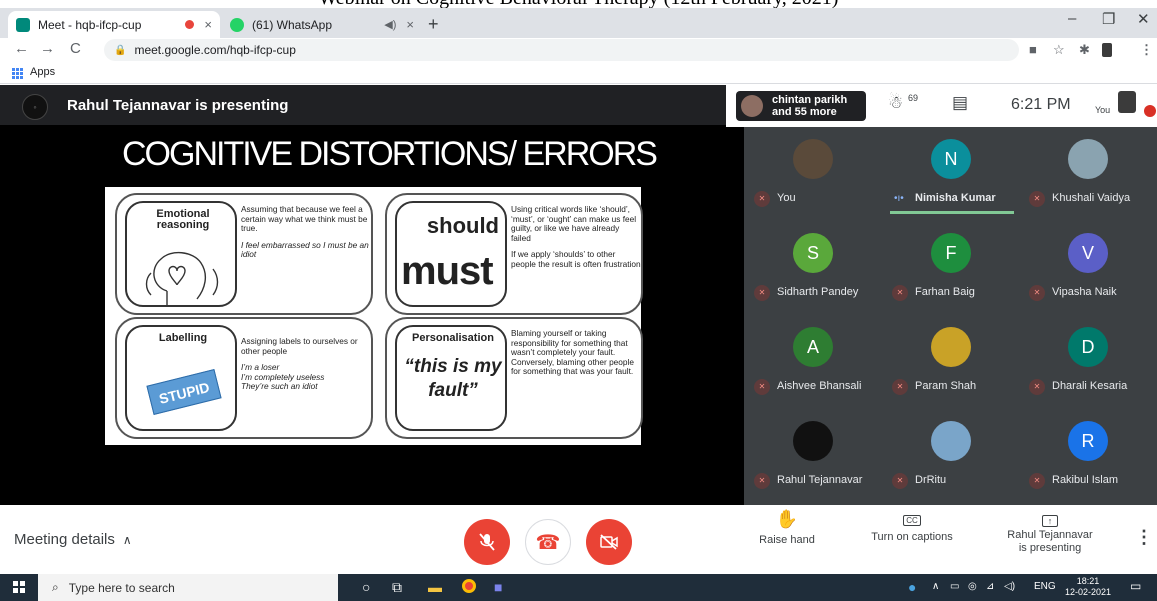 This screenshot has width=1157, height=601. Describe the element at coordinates (1108, 19) in the screenshot. I see `restore-button: ❐` at that location.